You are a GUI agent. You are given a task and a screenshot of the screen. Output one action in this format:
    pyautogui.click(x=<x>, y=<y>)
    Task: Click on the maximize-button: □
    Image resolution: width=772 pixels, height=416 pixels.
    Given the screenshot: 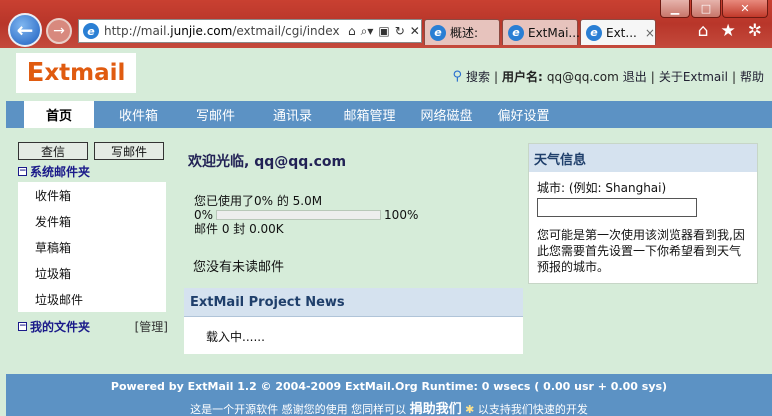 What is the action you would take?
    pyautogui.click(x=706, y=9)
    